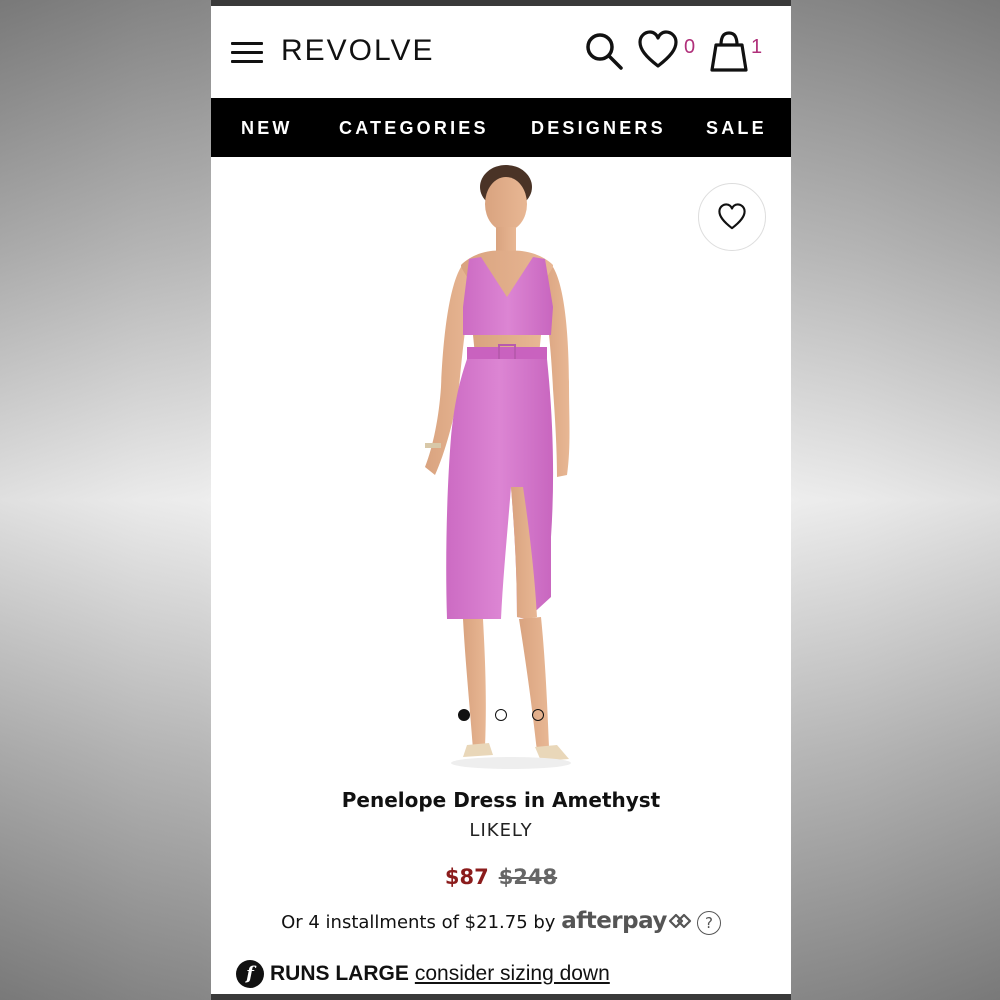  Describe the element at coordinates (736, 128) in the screenshot. I see `nav-item-sale: SALE` at that location.